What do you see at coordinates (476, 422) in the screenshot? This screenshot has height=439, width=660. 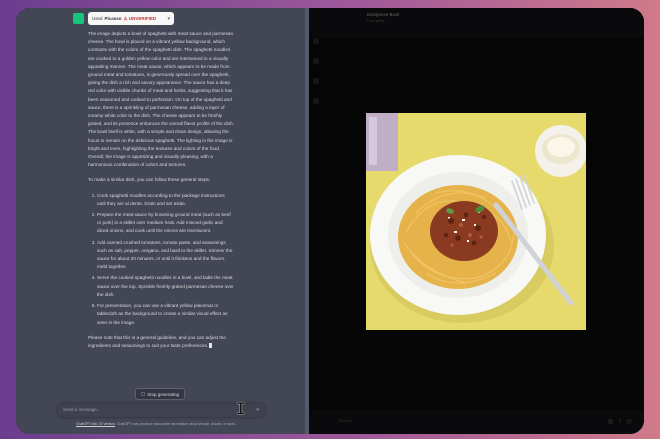 I see `viewer-bottom-bar: Photos ▦⇪▤` at bounding box center [476, 422].